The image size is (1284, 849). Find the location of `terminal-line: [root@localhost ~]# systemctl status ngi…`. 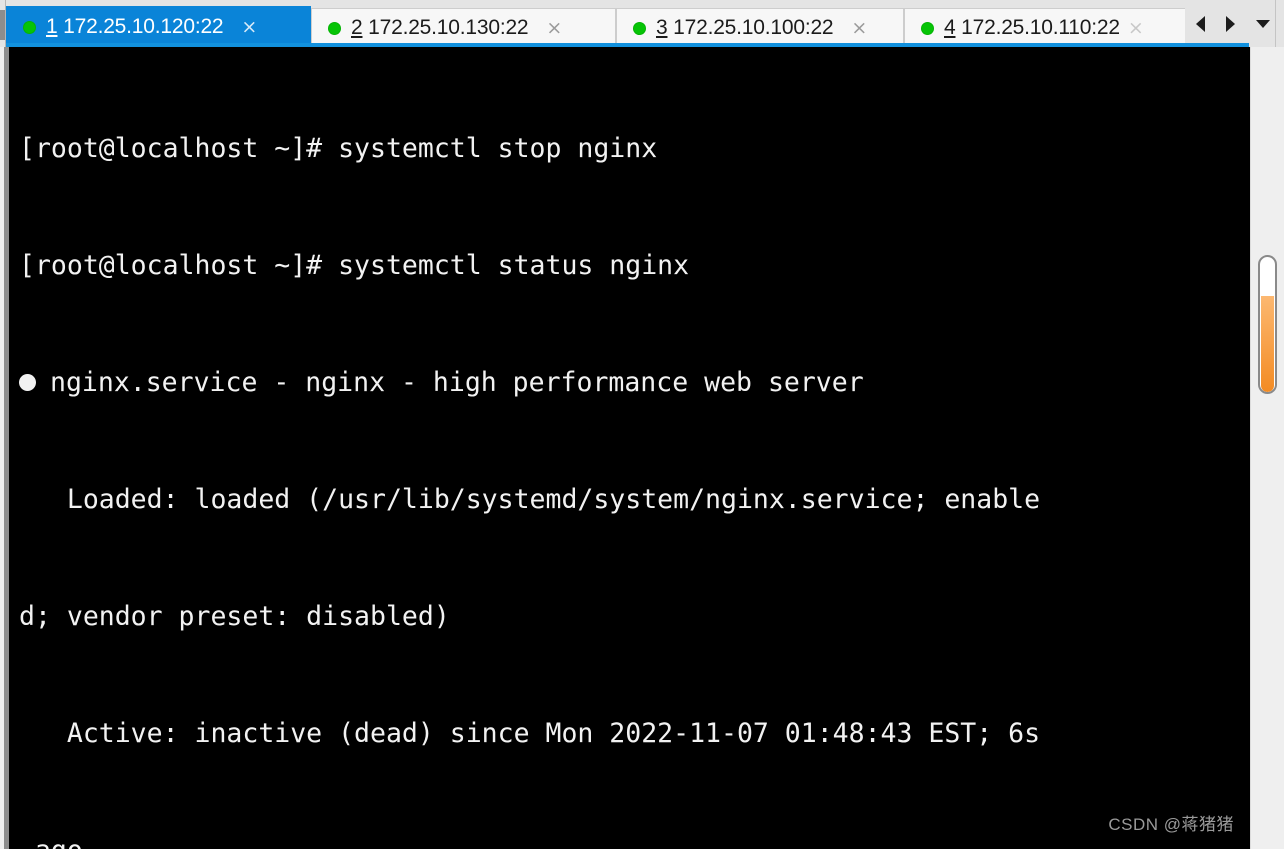

terminal-line: [root@localhost ~]# systemctl status ngi… is located at coordinates (354, 265).